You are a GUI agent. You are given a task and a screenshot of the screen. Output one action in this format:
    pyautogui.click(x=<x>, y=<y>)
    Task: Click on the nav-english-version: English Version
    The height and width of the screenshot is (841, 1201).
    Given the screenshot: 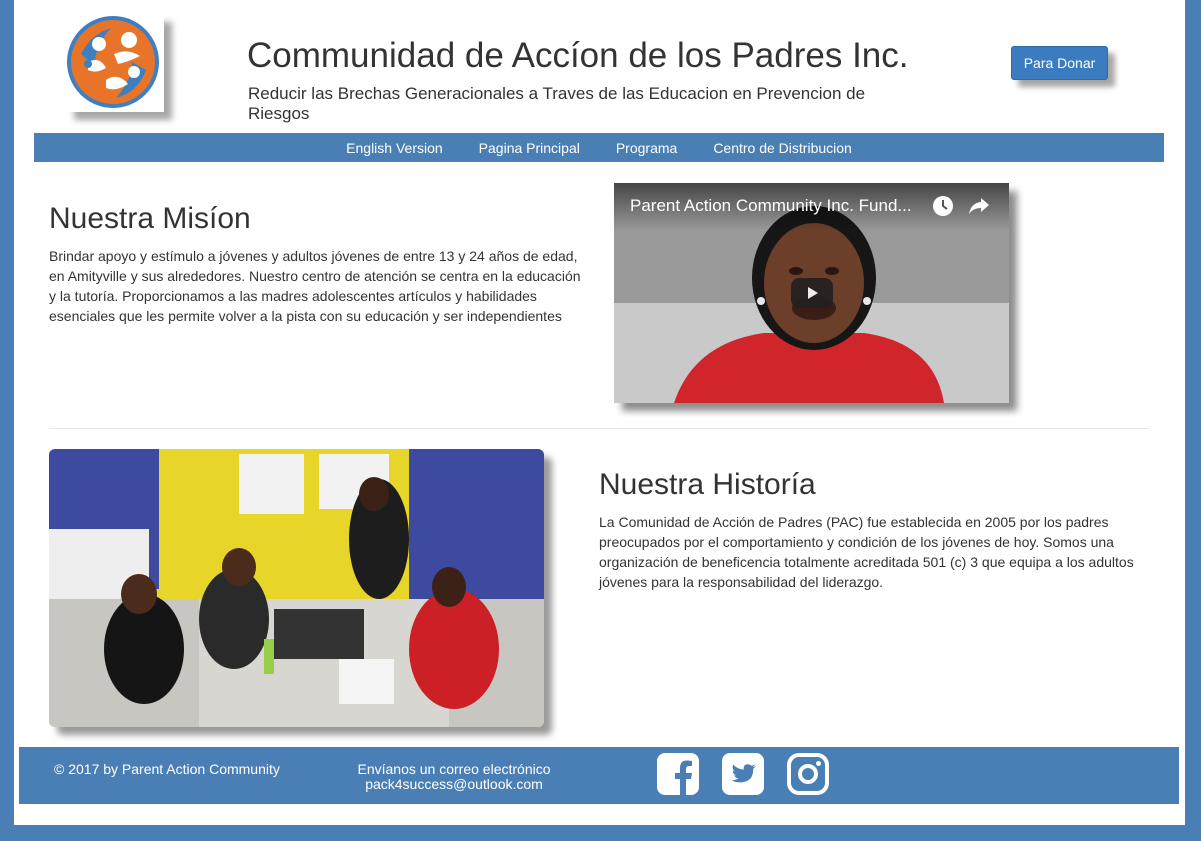 What is the action you would take?
    pyautogui.click(x=394, y=148)
    